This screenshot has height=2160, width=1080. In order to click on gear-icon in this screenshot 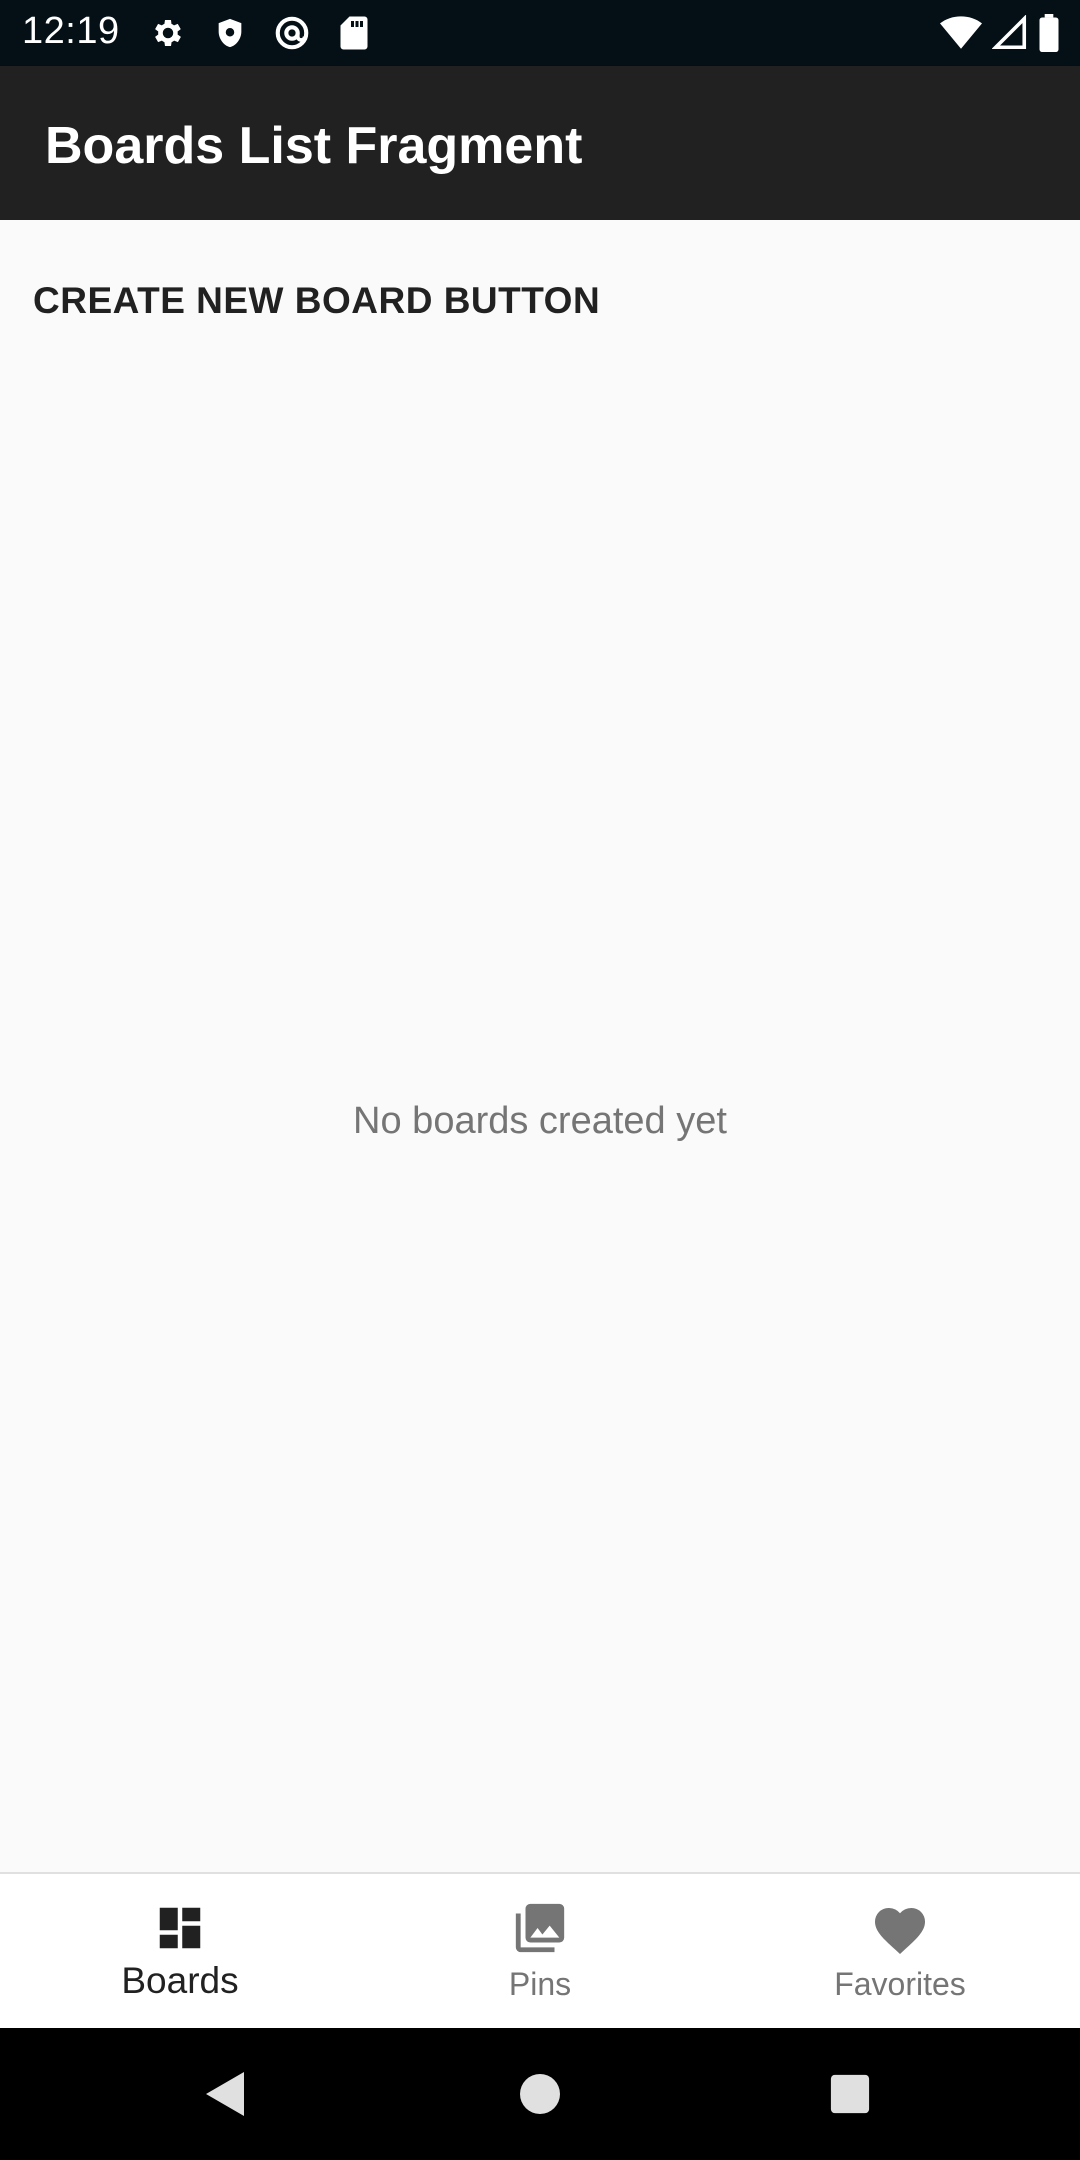, I will do `click(168, 33)`.